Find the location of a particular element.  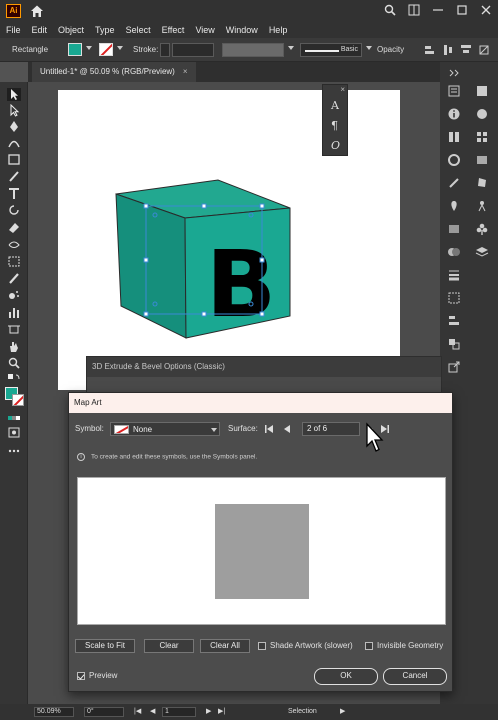

distribute-icon is located at coordinates (448, 50).